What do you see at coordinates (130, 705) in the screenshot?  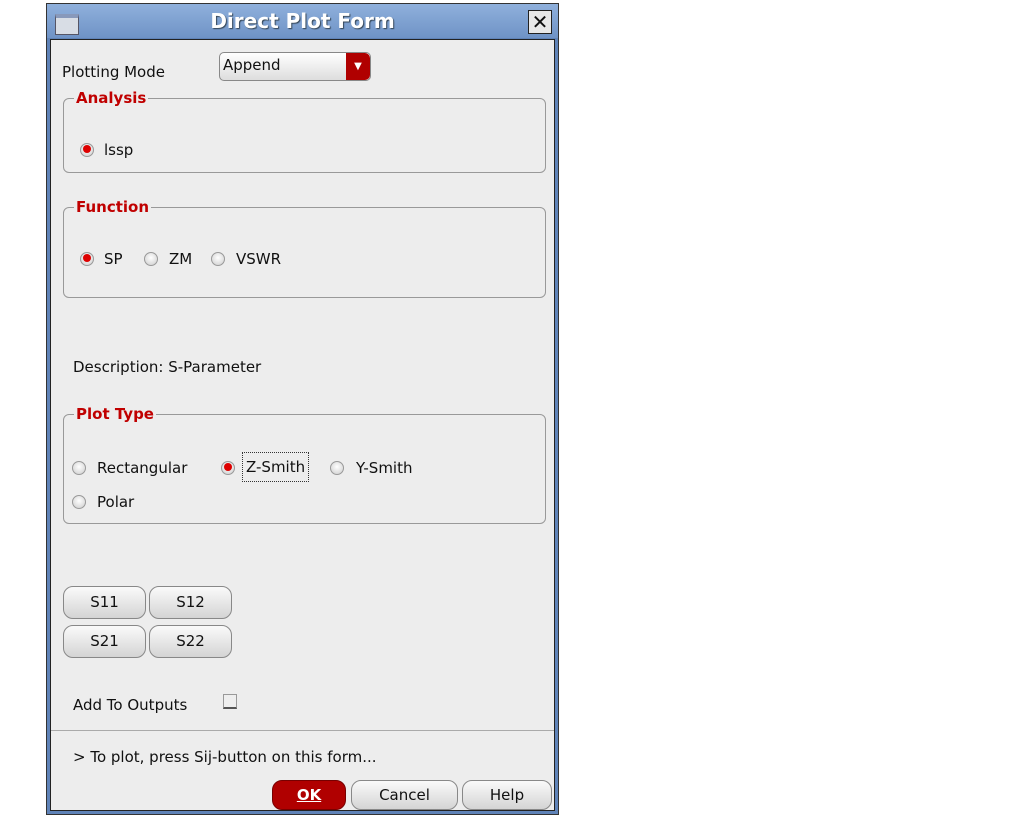 I see `add-to-outputs-label: Add To Outputs` at bounding box center [130, 705].